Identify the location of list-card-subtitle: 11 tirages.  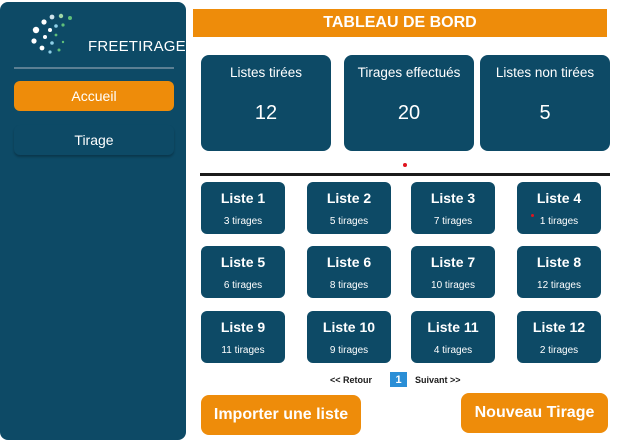
(243, 350).